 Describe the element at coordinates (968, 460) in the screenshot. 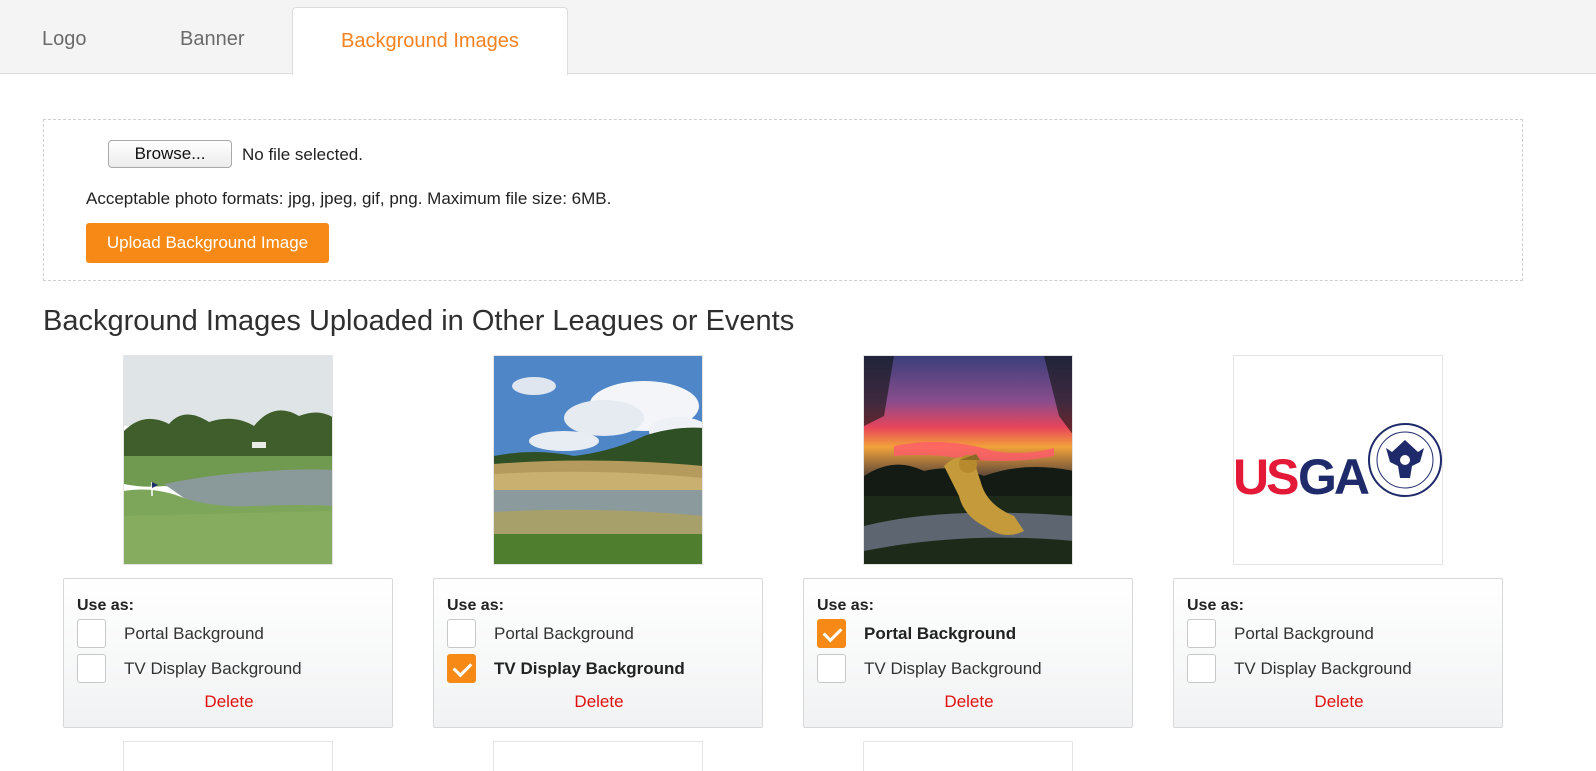

I see `sunset-statue-icon` at that location.